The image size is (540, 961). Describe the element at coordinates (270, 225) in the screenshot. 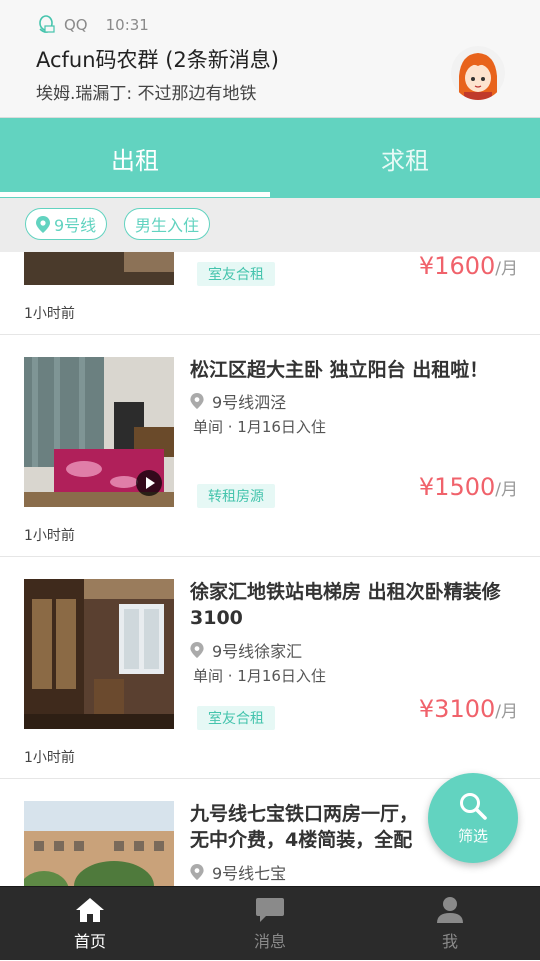

I see `filter-bar: 9号线 男生入住` at that location.